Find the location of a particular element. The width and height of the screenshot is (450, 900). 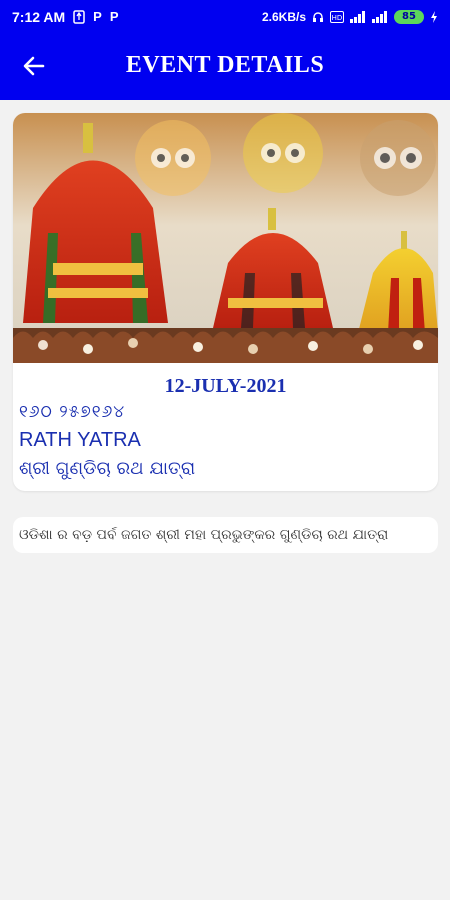

network-speed: 2.6KB/s is located at coordinates (283, 16).